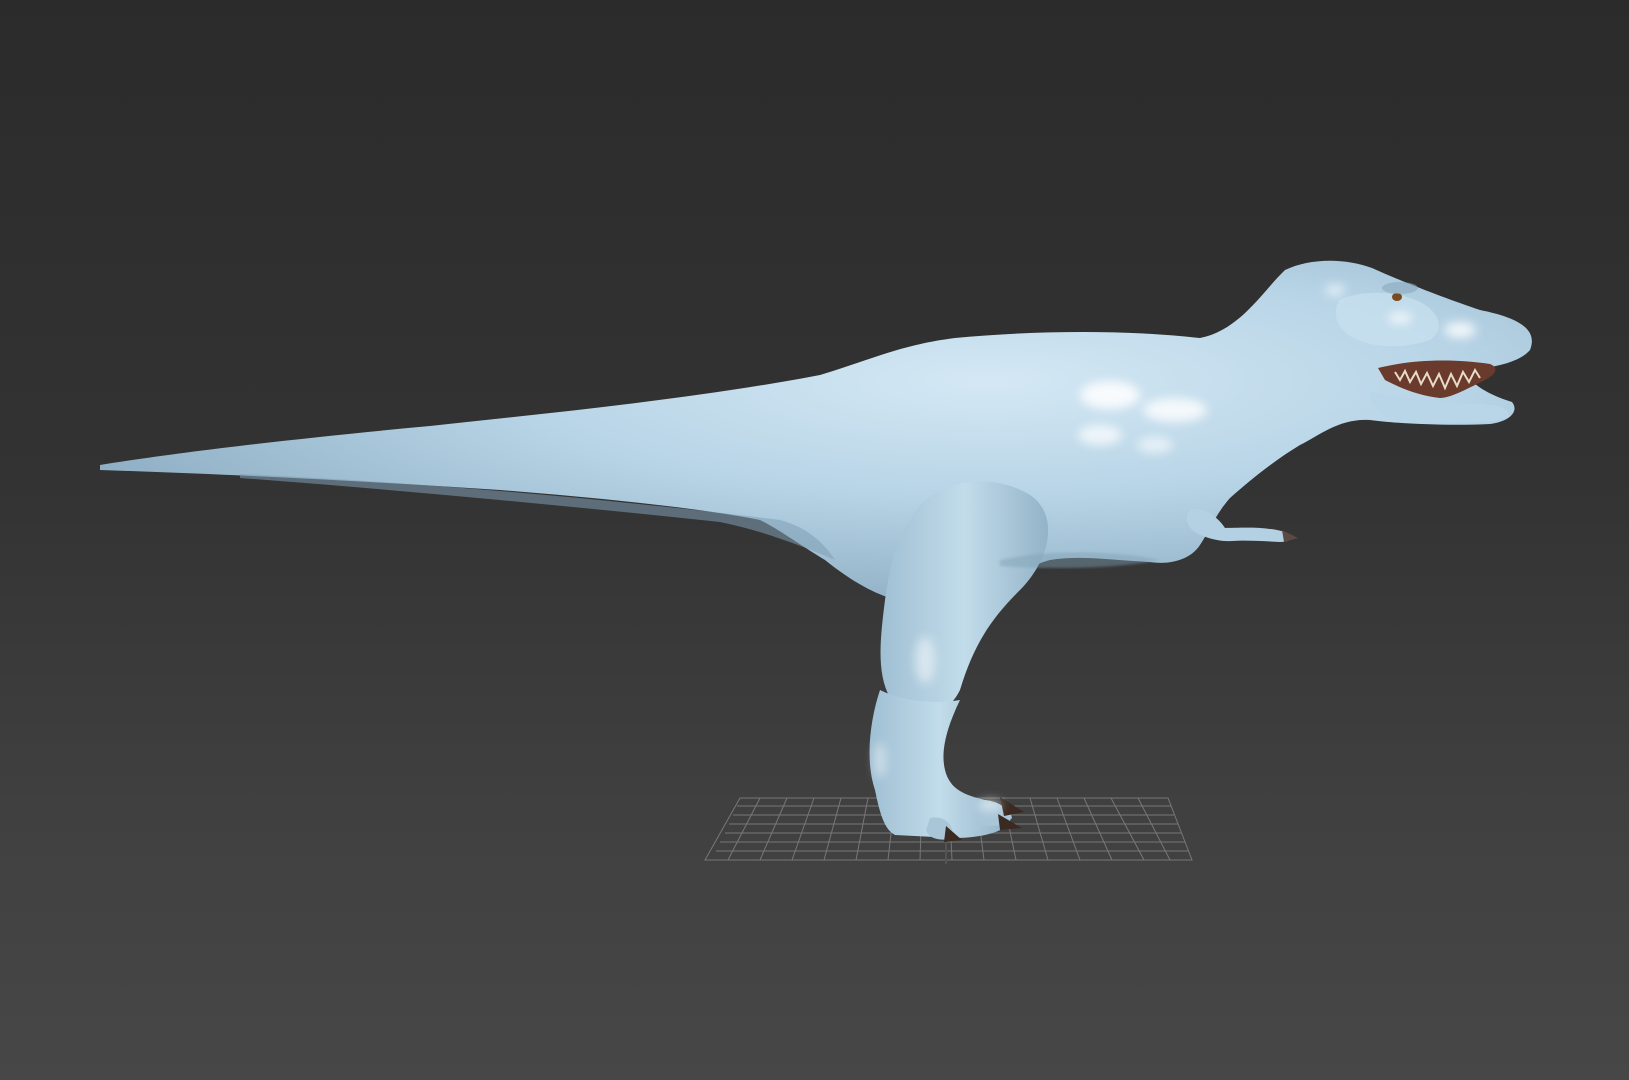 This screenshot has width=1629, height=1080. What do you see at coordinates (1397, 297) in the screenshot?
I see `dinosaur-eye` at bounding box center [1397, 297].